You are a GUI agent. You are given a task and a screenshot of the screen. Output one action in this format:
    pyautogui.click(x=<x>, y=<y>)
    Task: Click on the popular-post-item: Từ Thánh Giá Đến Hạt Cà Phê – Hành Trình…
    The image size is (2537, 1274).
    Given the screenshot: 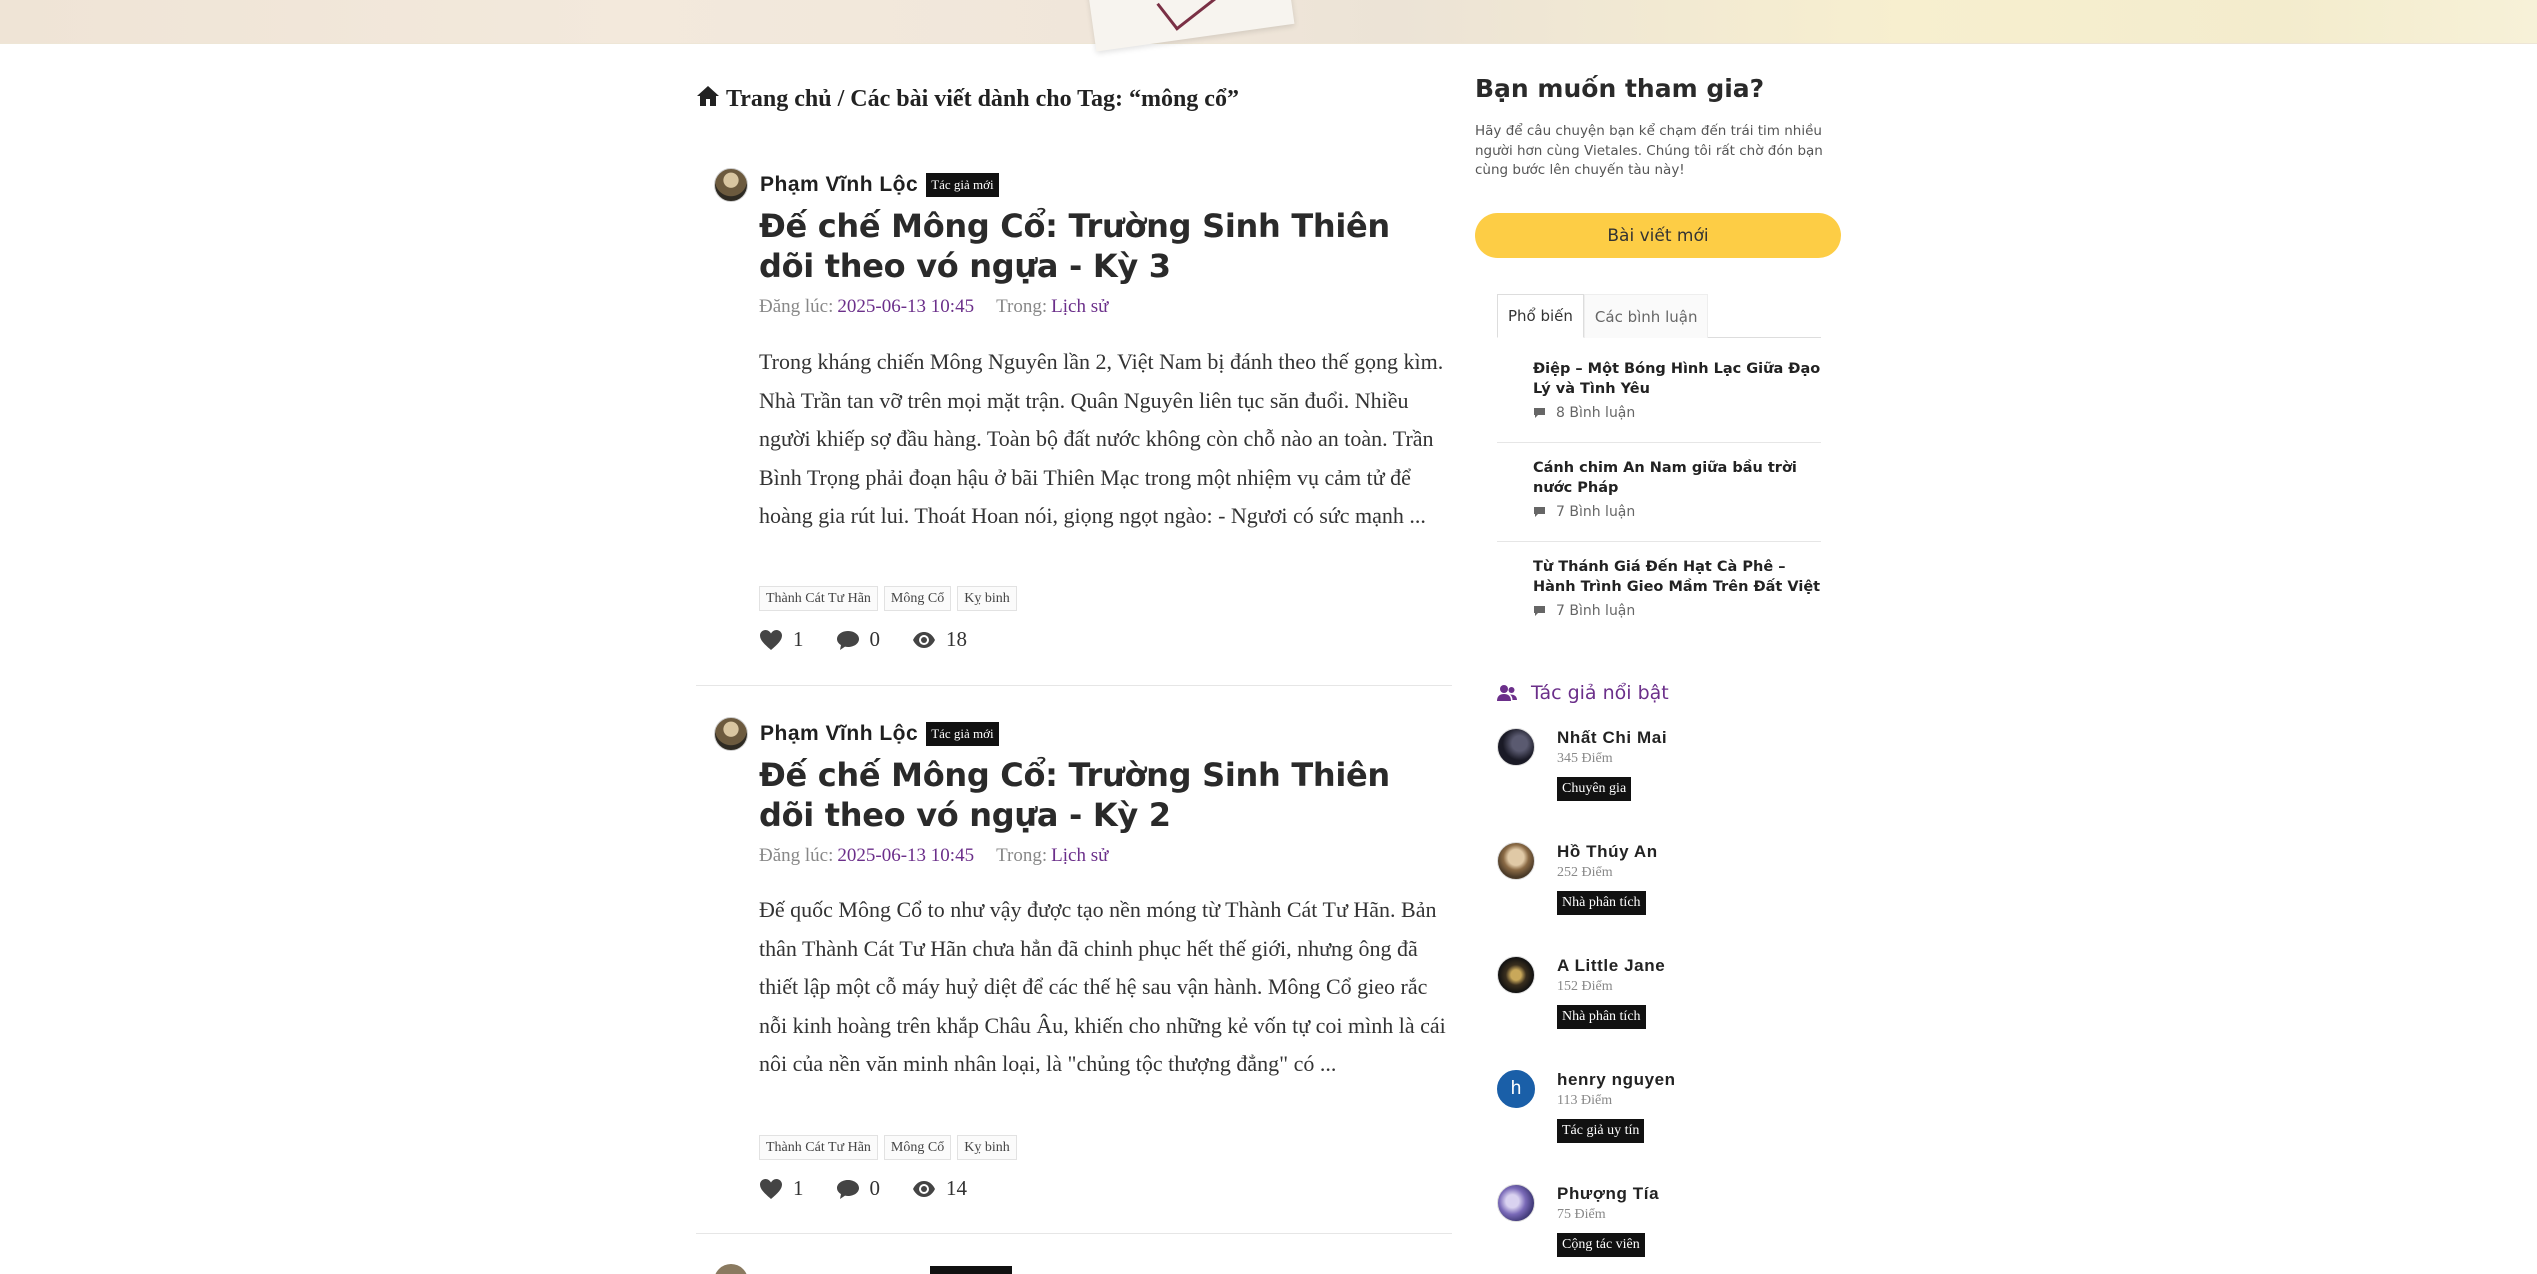 What is the action you would take?
    pyautogui.click(x=1678, y=588)
    